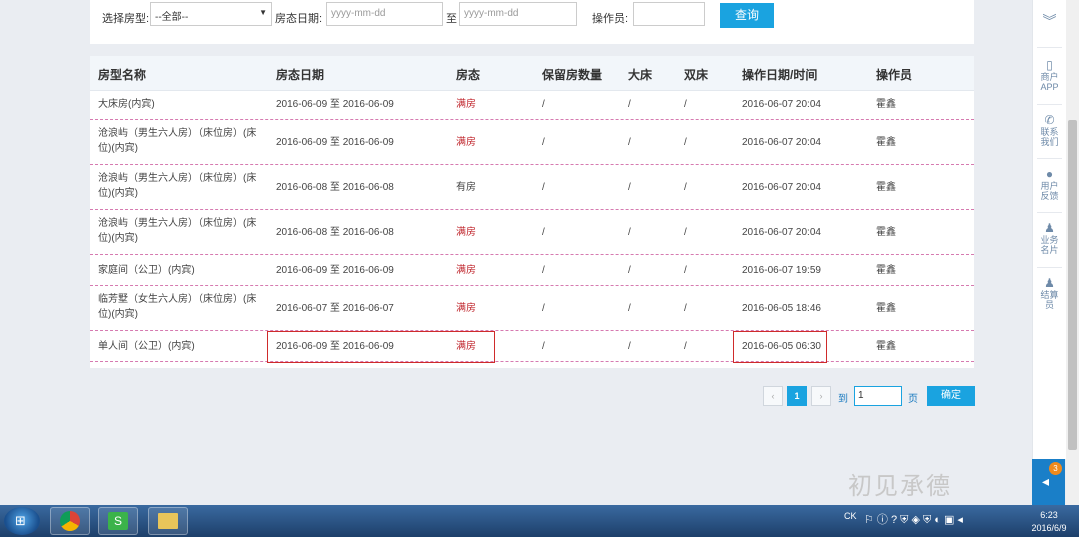 This screenshot has width=1079, height=537. What do you see at coordinates (468, 75) in the screenshot?
I see `header-status: 房态` at bounding box center [468, 75].